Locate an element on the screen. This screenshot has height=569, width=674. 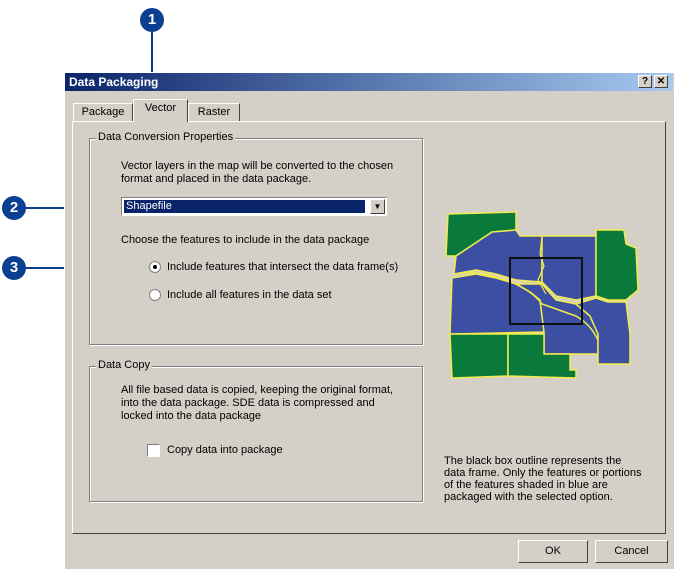
radio-all-features is located at coordinates (155, 295).